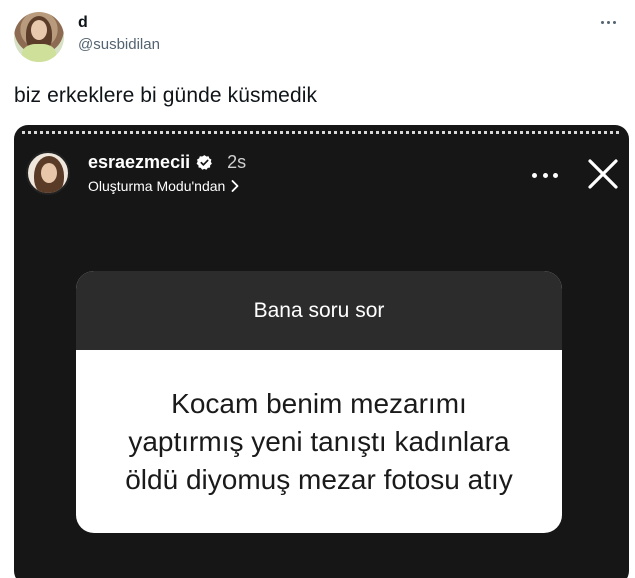 The height and width of the screenshot is (578, 635). What do you see at coordinates (83, 23) in the screenshot?
I see `display-name: d` at bounding box center [83, 23].